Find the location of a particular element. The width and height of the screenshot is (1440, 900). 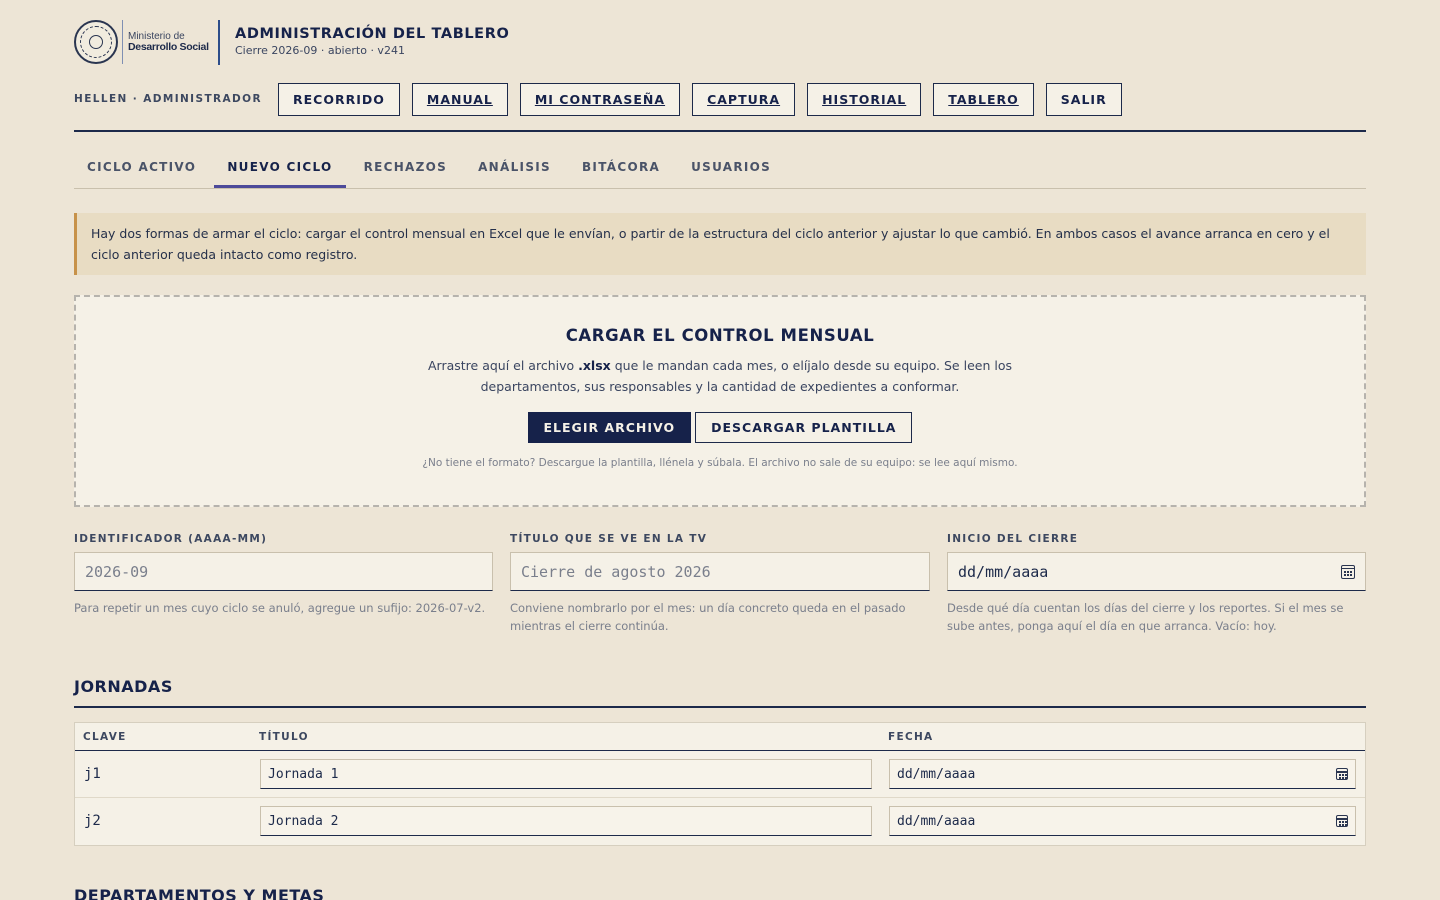

file-extension: .xlsx is located at coordinates (594, 365).